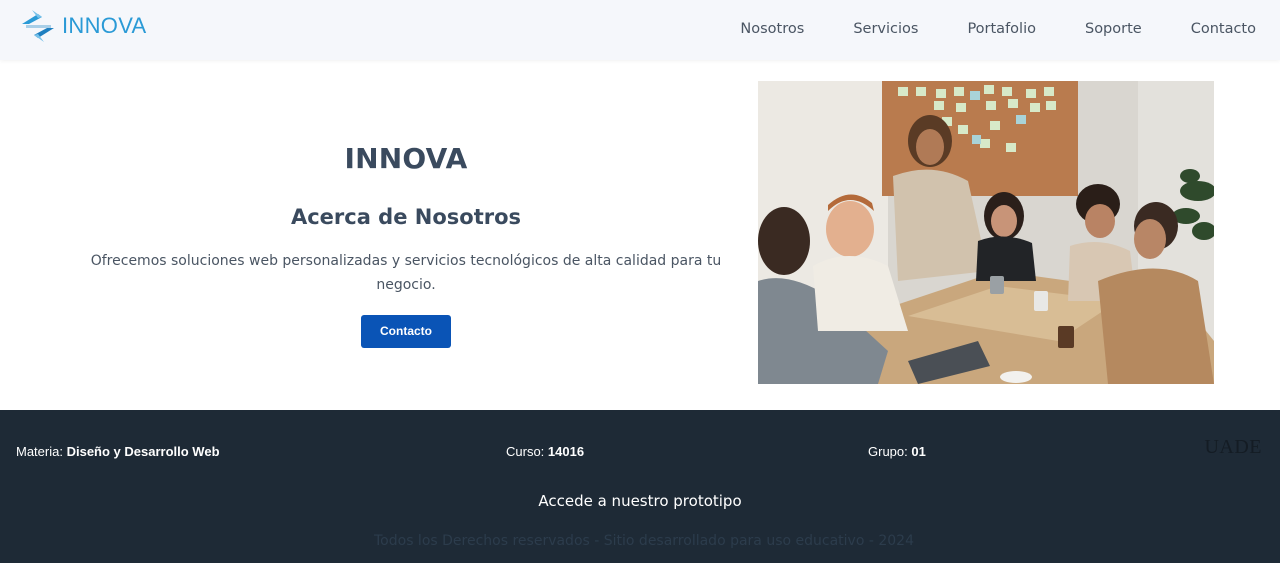 The width and height of the screenshot is (1280, 563). I want to click on group-number: Grupo: 01, so click(897, 451).